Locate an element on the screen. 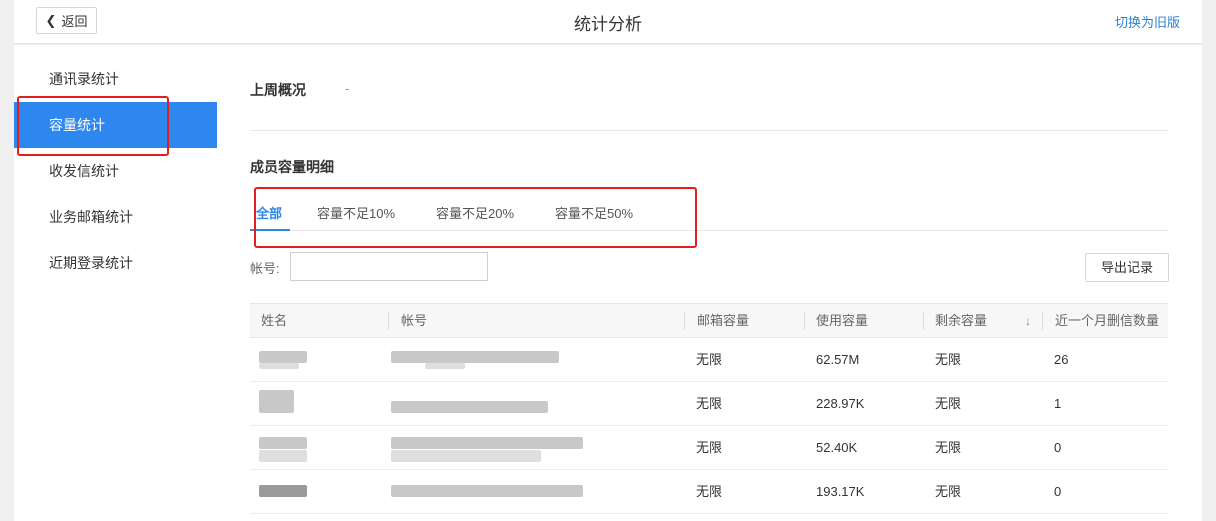 The width and height of the screenshot is (1216, 521). col-mailbox-capacity: 邮箱容量 is located at coordinates (723, 320).